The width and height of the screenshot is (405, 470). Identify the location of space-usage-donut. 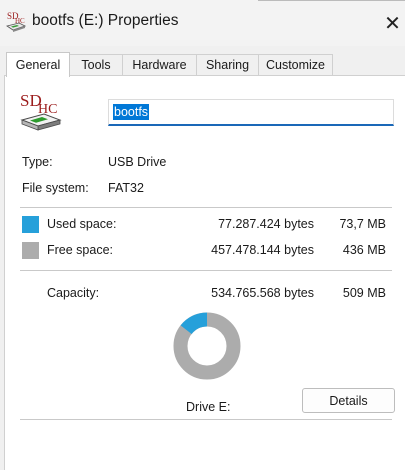
(207, 346).